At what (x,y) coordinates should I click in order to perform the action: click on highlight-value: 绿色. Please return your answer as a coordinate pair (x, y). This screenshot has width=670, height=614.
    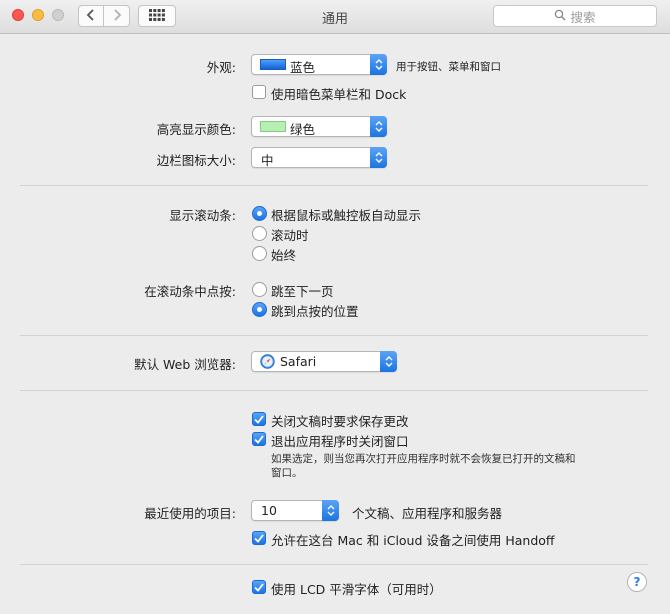
    Looking at the image, I should click on (303, 129).